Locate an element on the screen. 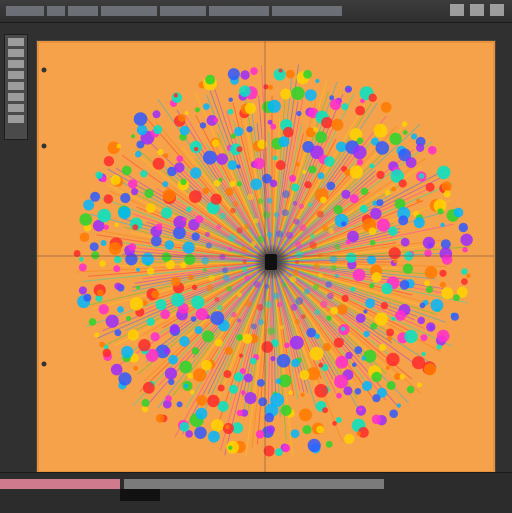 The height and width of the screenshot is (513, 512). window-controls is located at coordinates (477, 10).